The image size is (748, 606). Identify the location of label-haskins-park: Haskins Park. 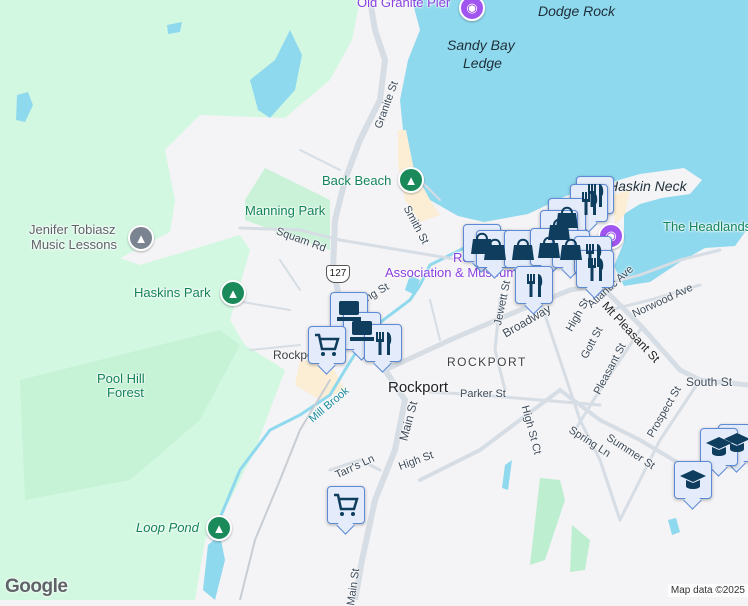
(172, 293).